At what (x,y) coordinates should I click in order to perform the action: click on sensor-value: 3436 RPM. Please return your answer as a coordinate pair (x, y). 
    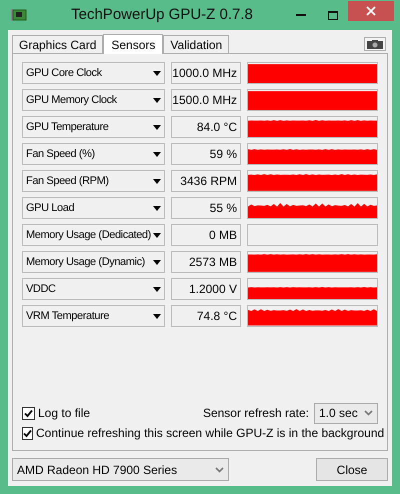
    Looking at the image, I should click on (206, 181).